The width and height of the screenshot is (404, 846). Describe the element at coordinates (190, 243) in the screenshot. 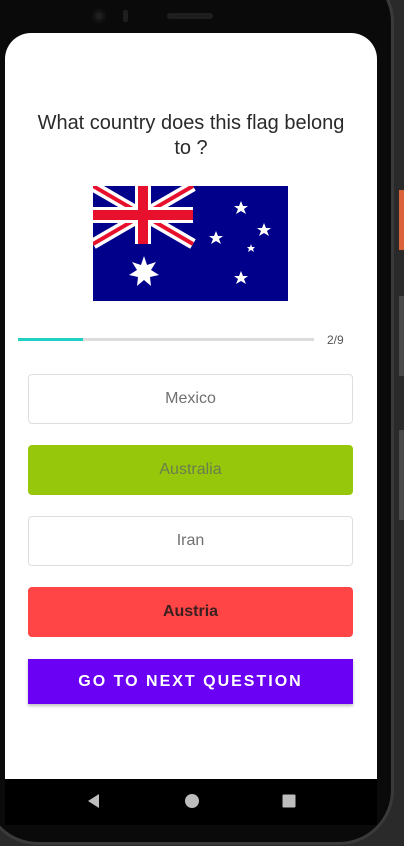

I see `australia-flag-icon` at that location.